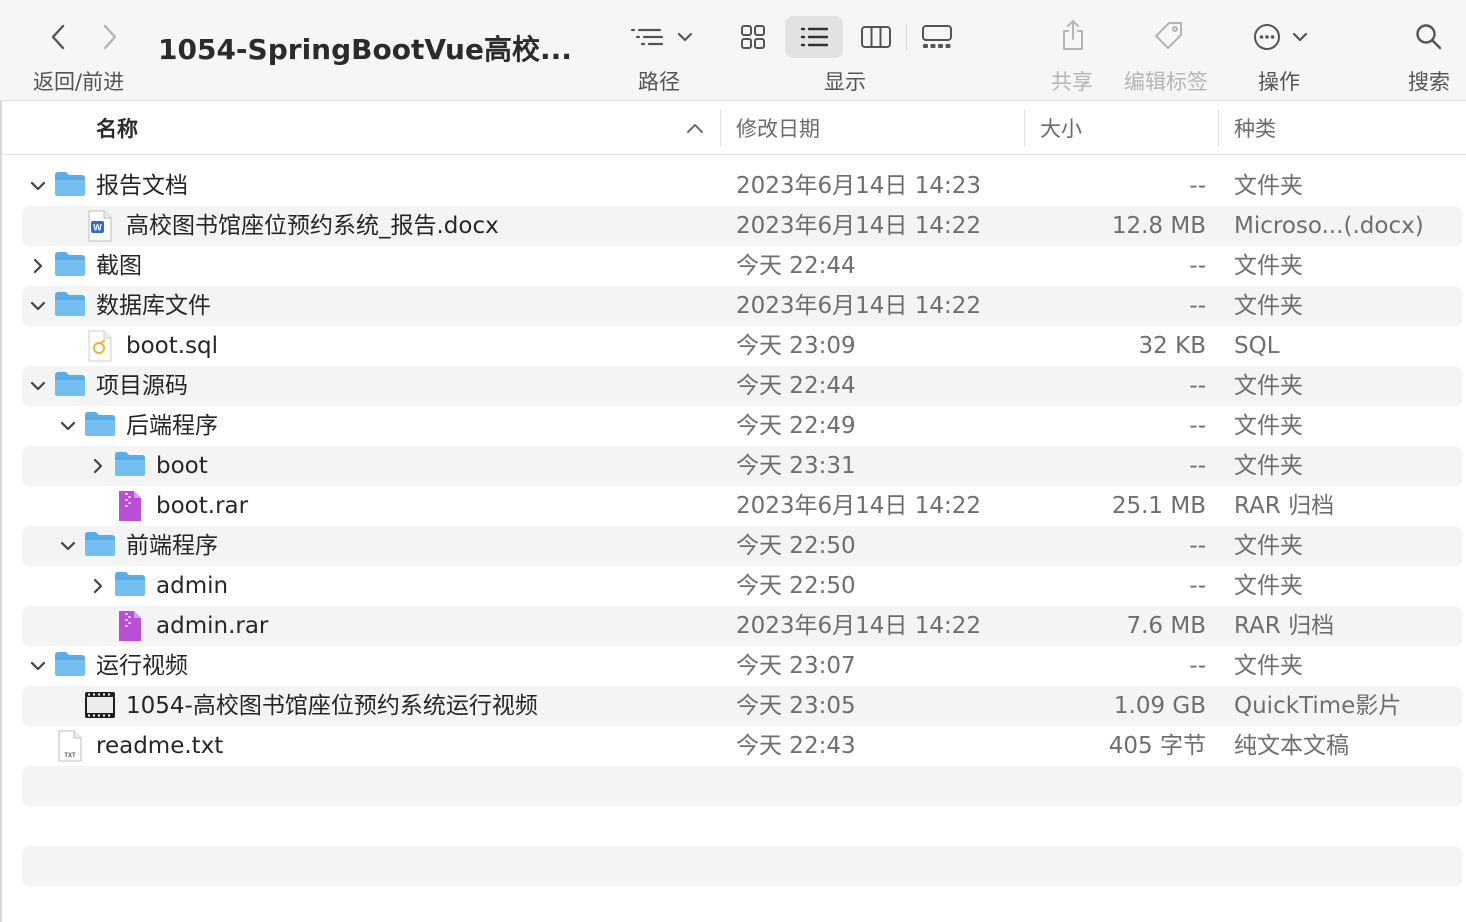 This screenshot has width=1466, height=922. I want to click on table-row: boot.sql 今天 23:09 32 KB SQL, so click(742, 346).